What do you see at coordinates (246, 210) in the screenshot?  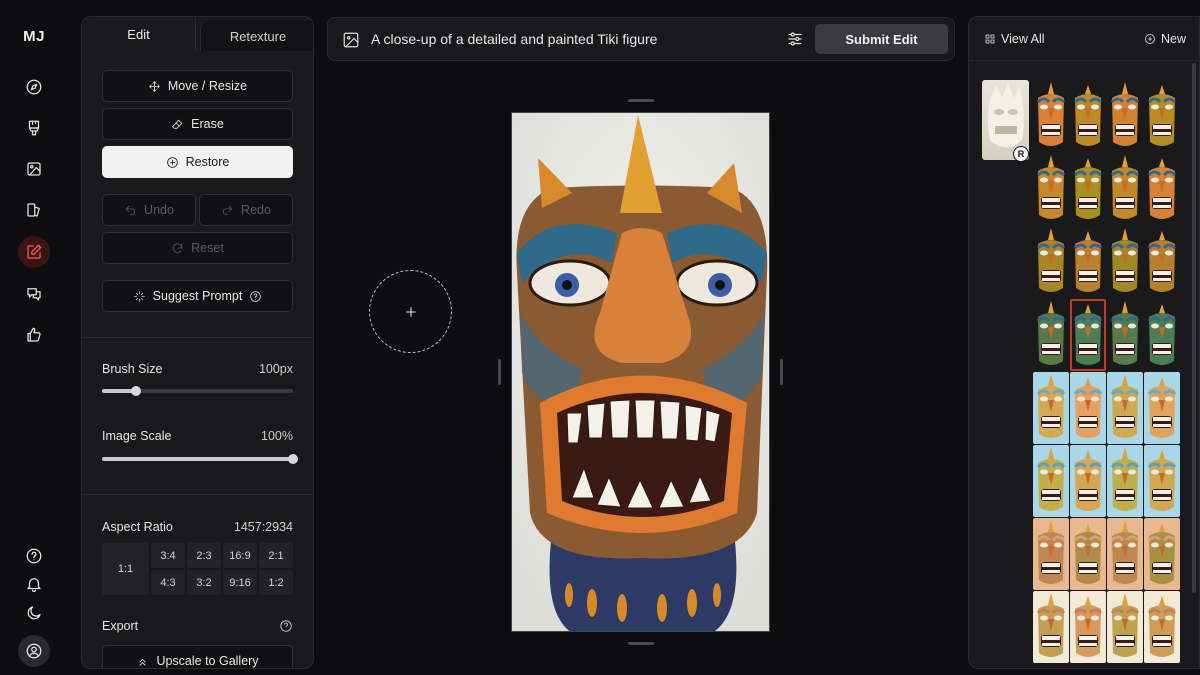 I see `redo-button: Redo` at bounding box center [246, 210].